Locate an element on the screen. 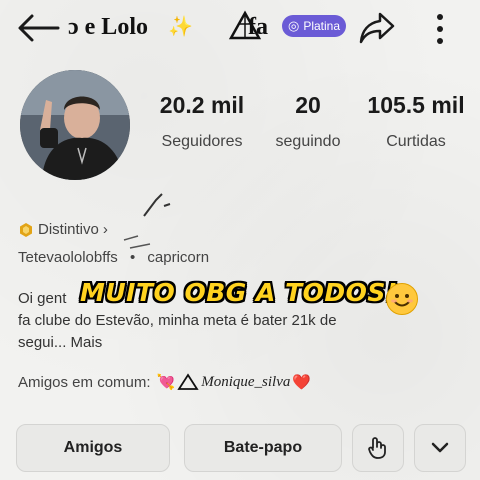 The height and width of the screenshot is (480, 480). followers-count: 20.2 mil is located at coordinates (202, 105).